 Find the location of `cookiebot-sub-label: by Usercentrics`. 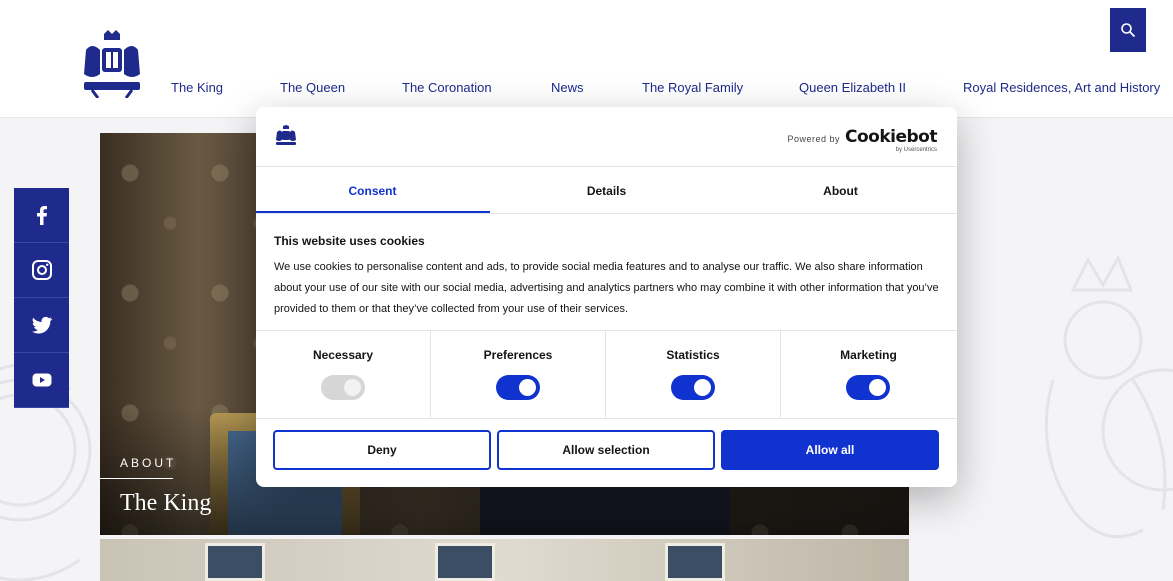

cookiebot-sub-label: by Usercentrics is located at coordinates (916, 150).